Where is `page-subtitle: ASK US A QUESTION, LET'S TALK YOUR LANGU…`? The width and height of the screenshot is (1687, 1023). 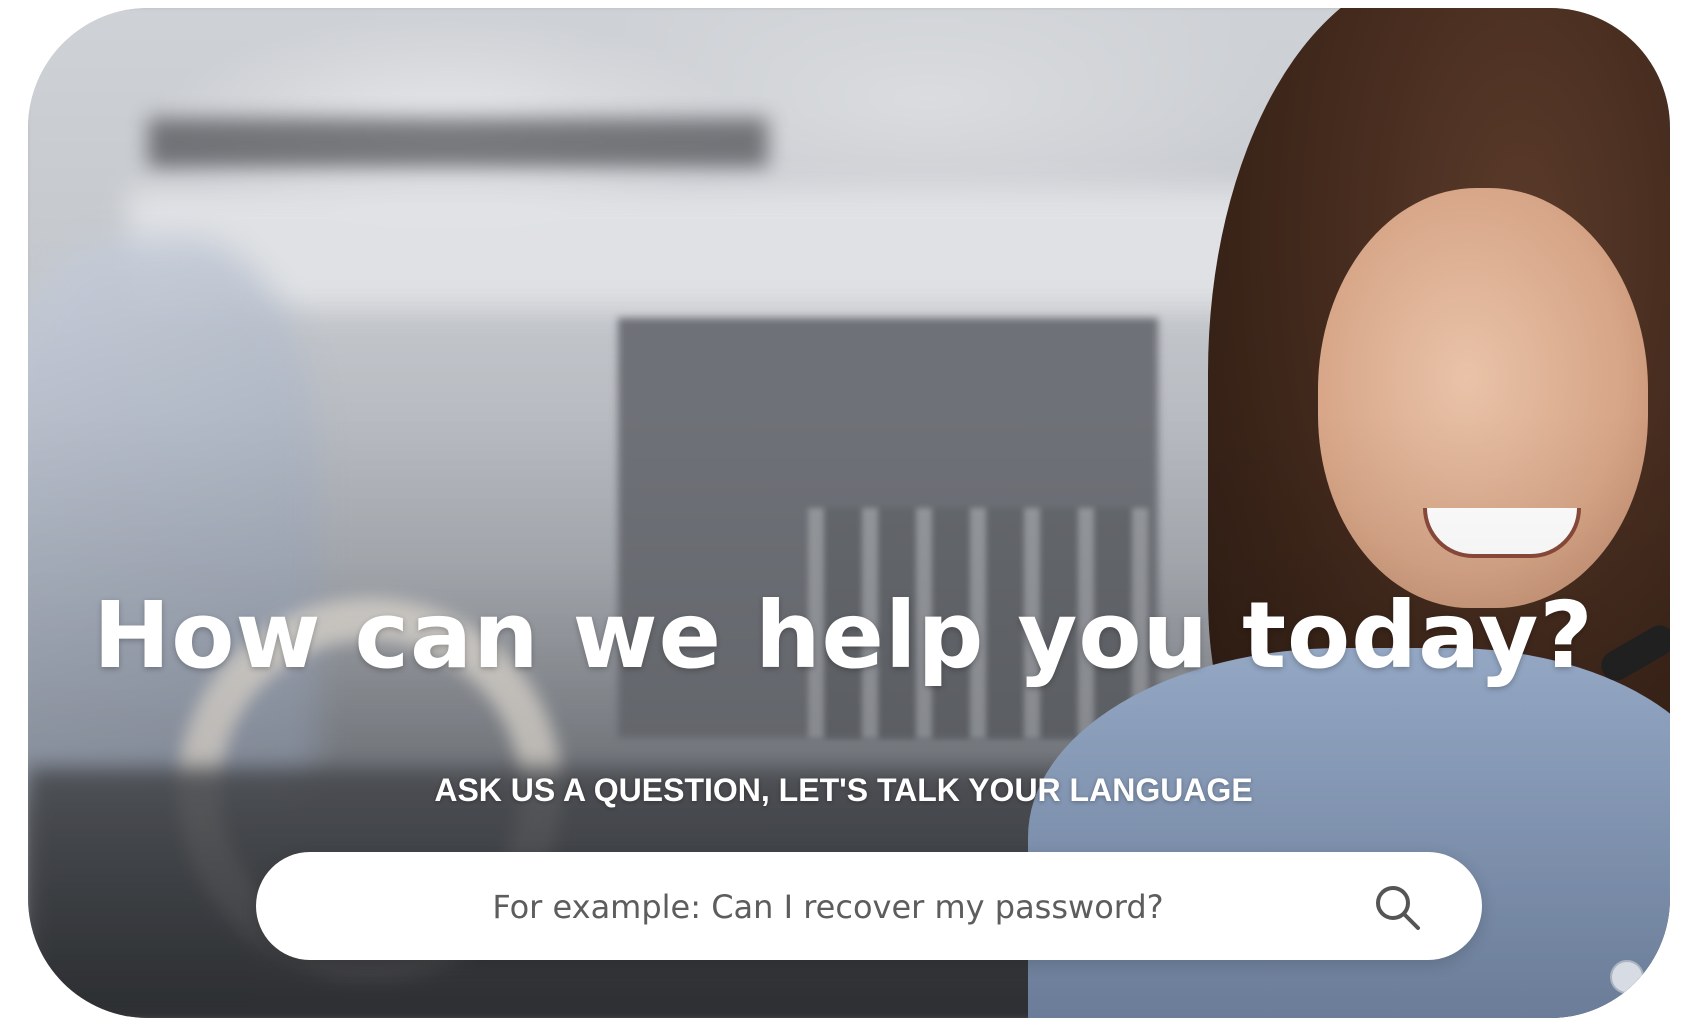
page-subtitle: ASK US A QUESTION, LET'S TALK YOUR LANGU… is located at coordinates (843, 790).